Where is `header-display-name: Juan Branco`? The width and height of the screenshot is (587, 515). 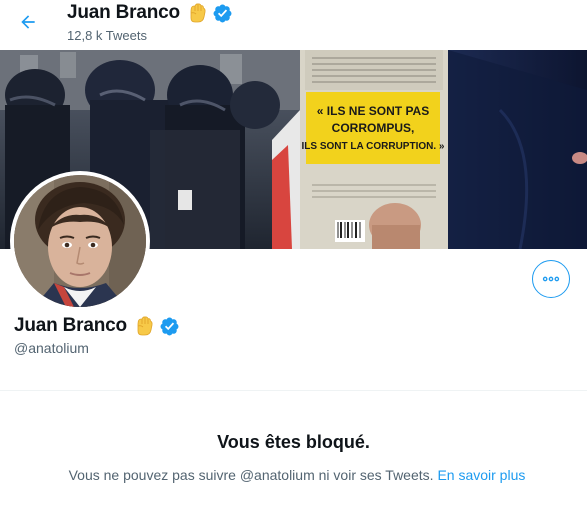
header-display-name: Juan Branco is located at coordinates (123, 12).